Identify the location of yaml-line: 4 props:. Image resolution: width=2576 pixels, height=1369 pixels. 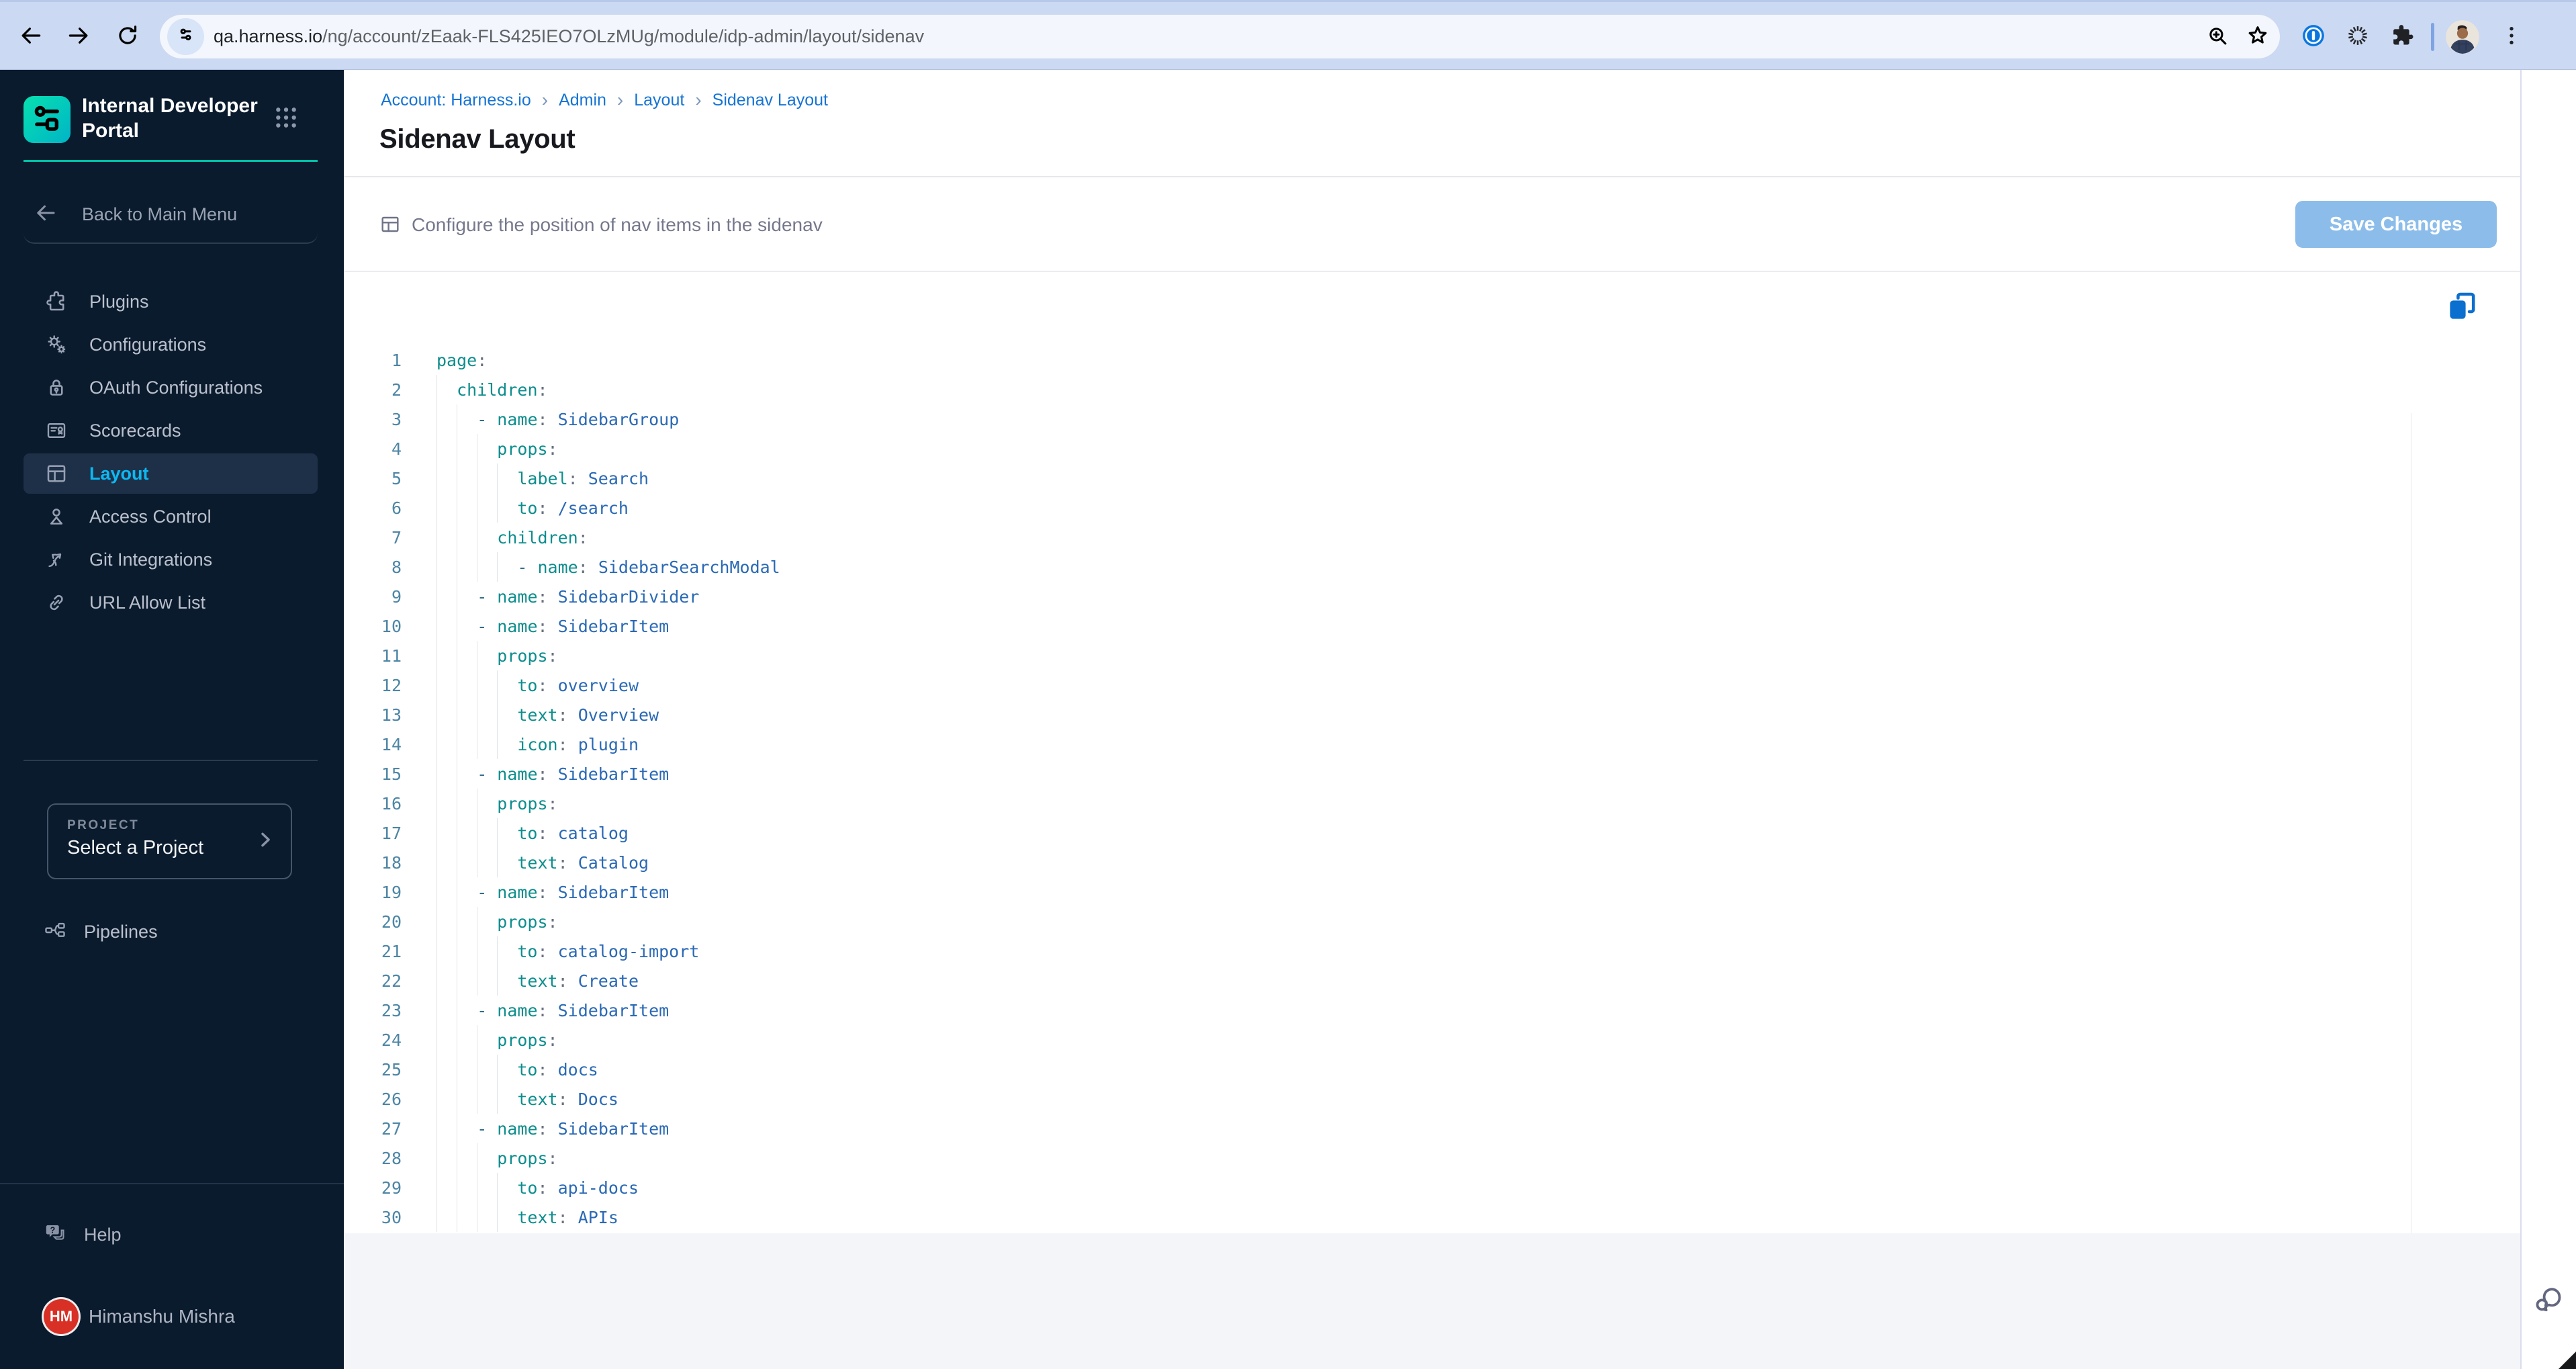
(1371, 448).